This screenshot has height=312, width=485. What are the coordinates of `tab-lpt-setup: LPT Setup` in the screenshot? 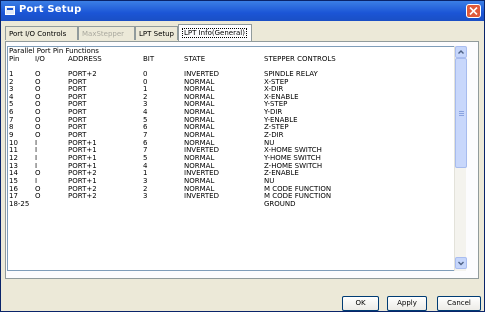 It's located at (156, 33).